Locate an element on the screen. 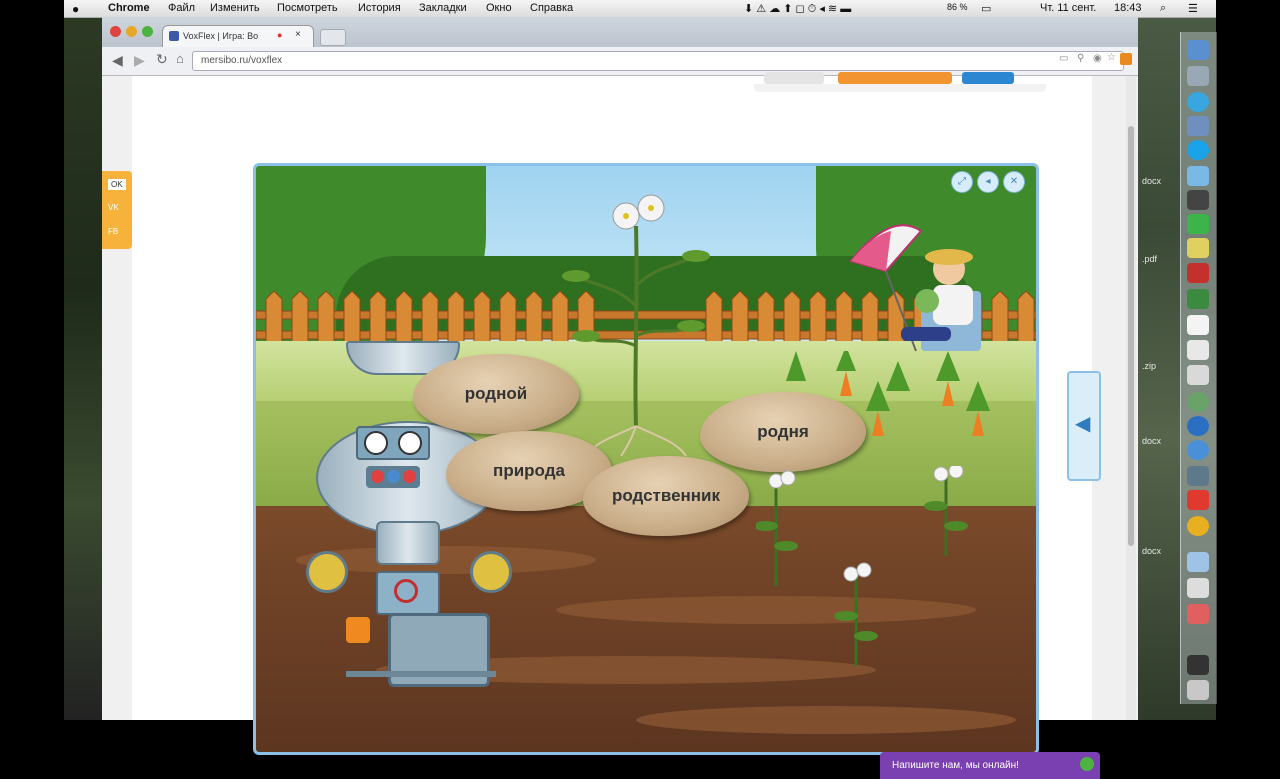 This screenshot has width=1280, height=779. wheel-icon is located at coordinates (327, 572).